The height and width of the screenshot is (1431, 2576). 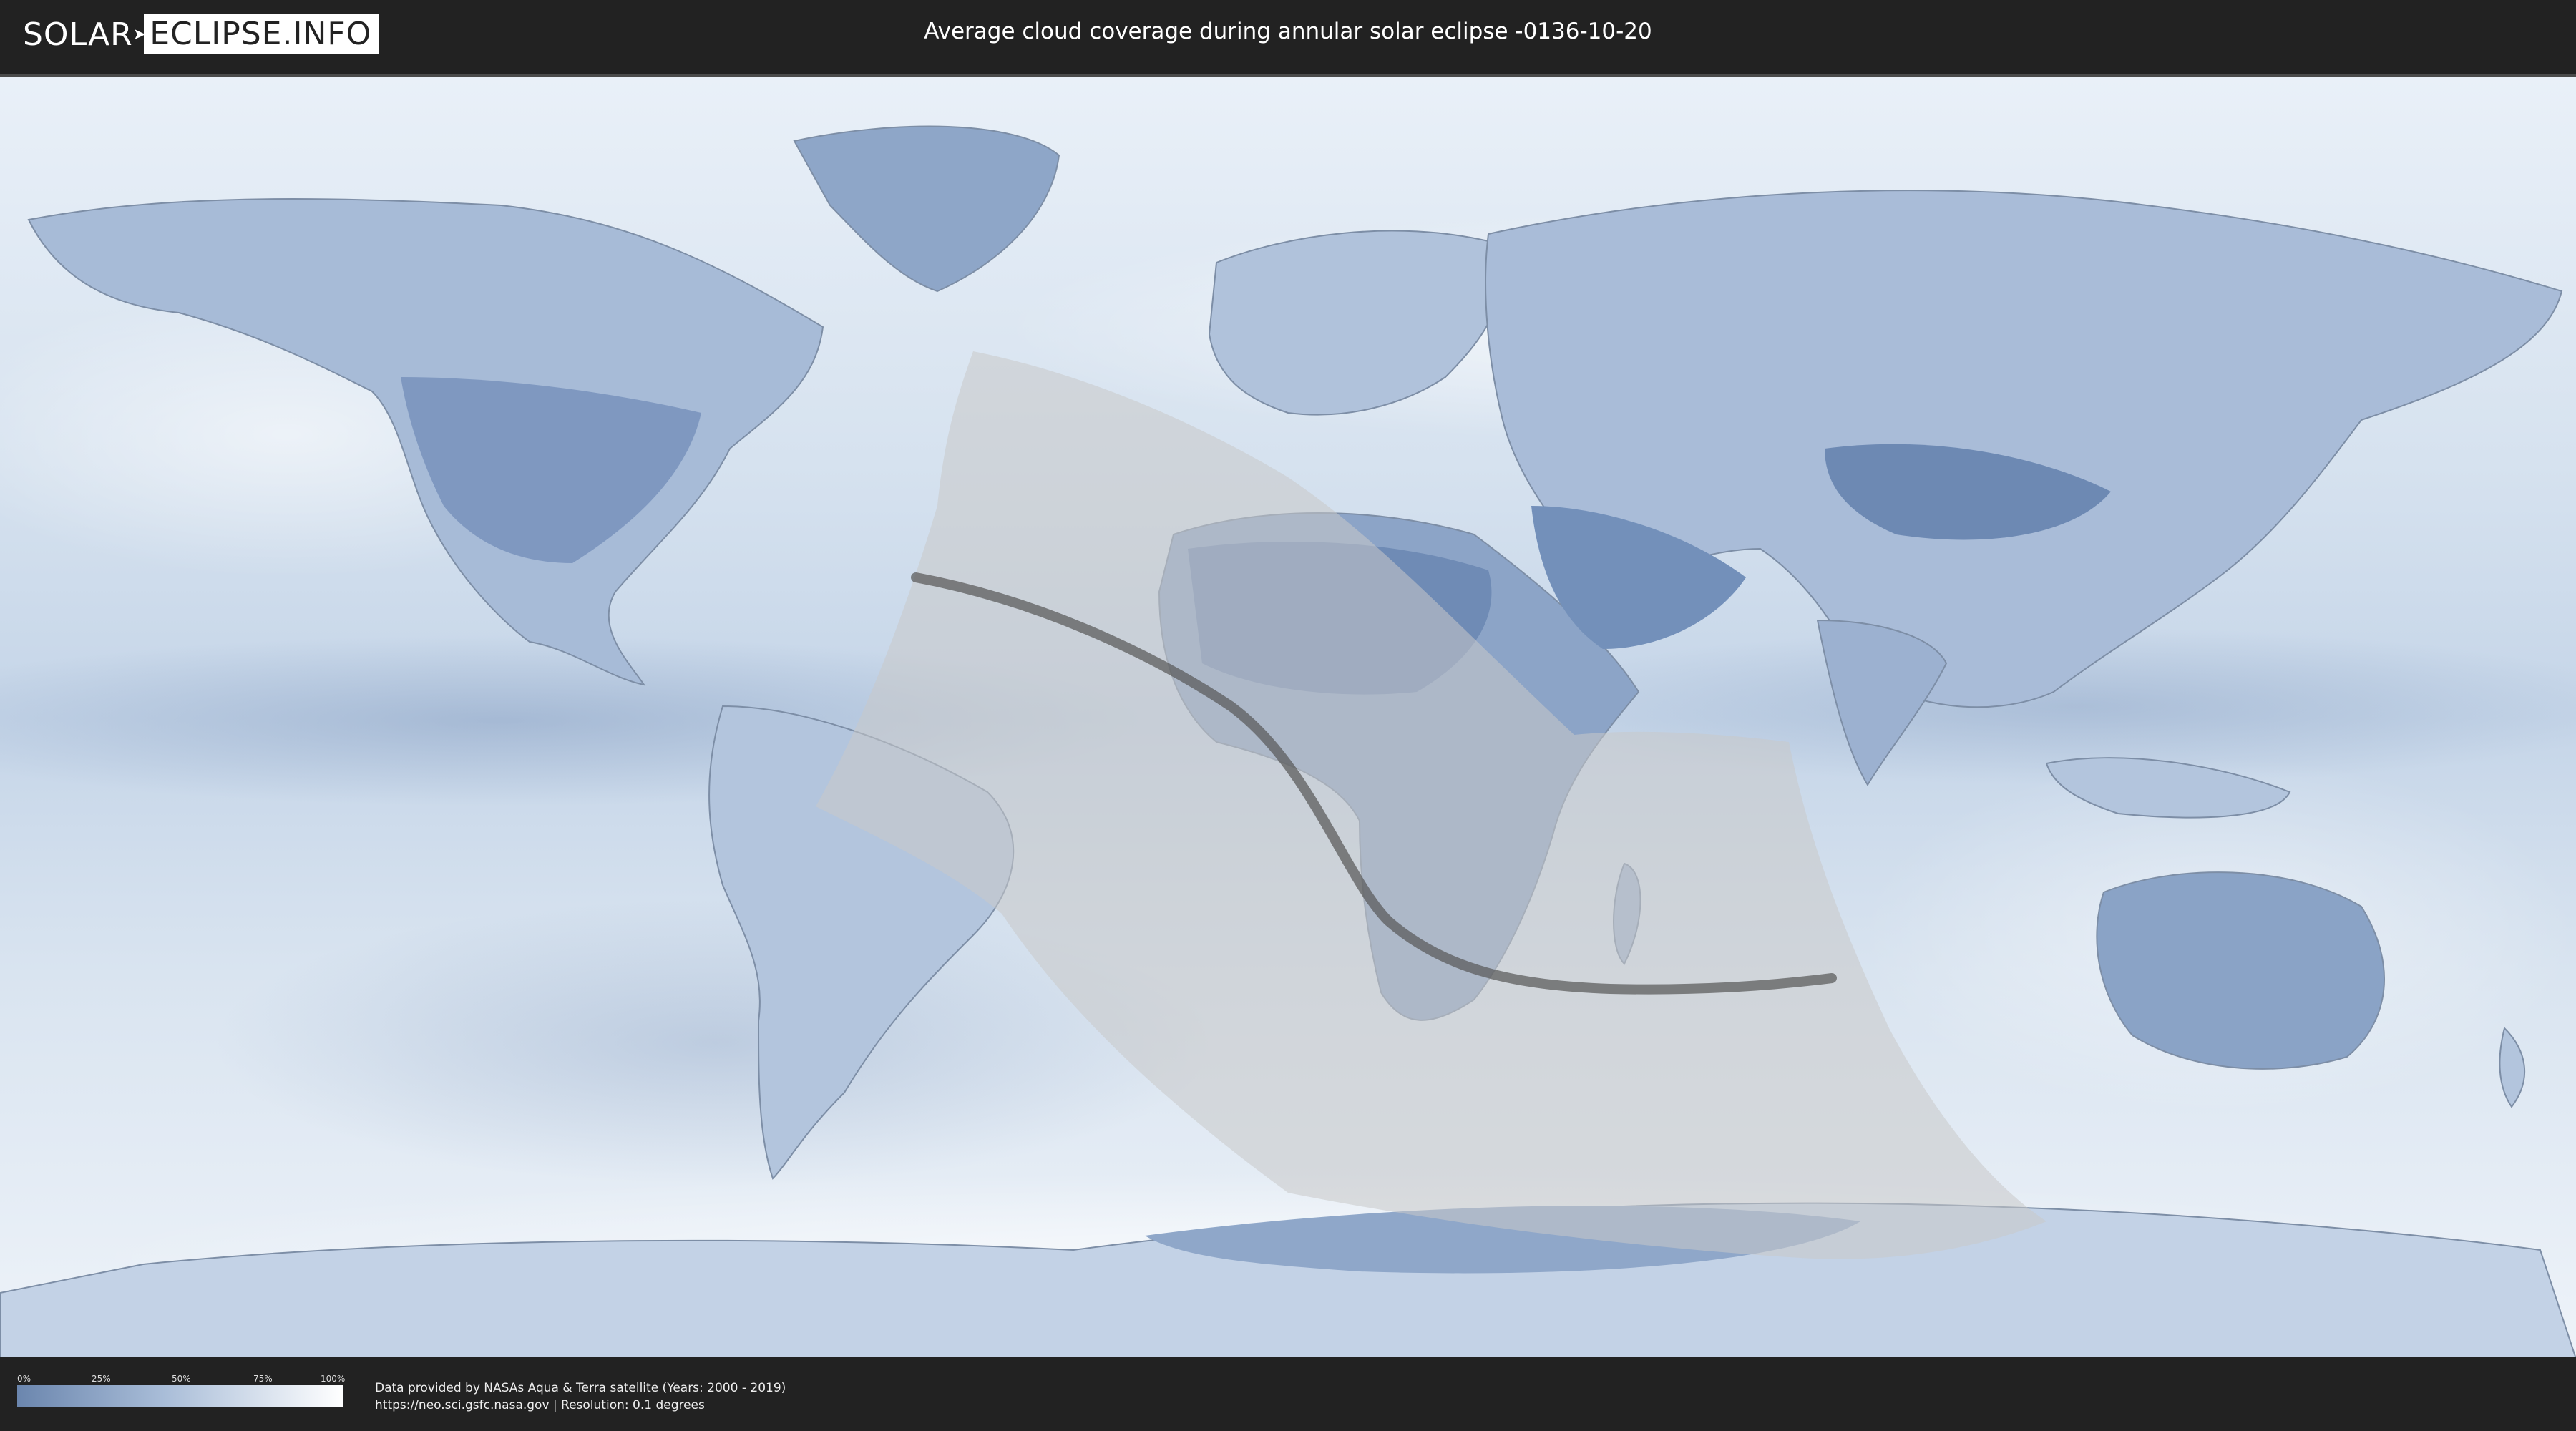 I want to click on legend-tick-75: 75%, so click(x=263, y=1379).